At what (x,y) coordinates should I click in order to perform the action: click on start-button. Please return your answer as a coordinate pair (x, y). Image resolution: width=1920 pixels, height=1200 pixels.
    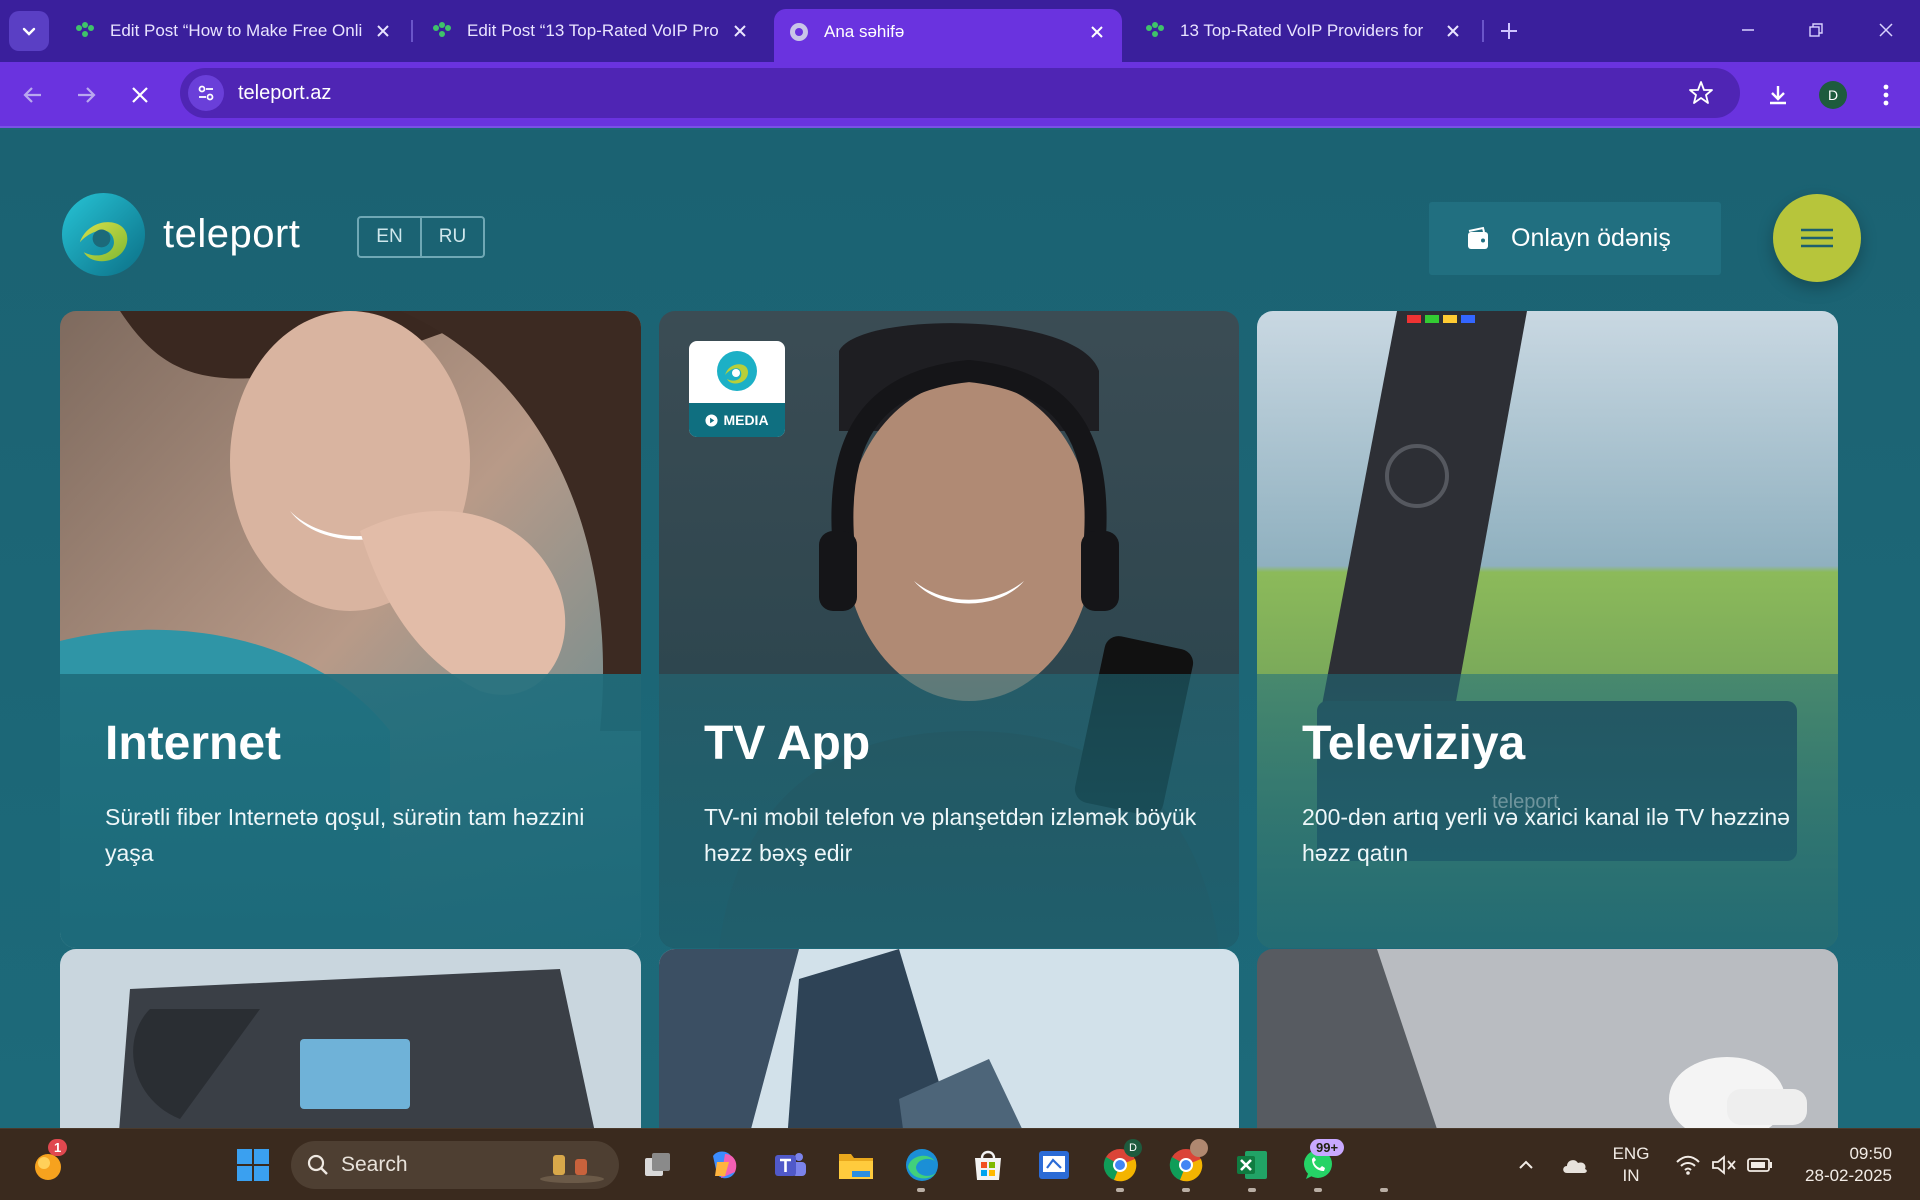
    Looking at the image, I should click on (253, 1165).